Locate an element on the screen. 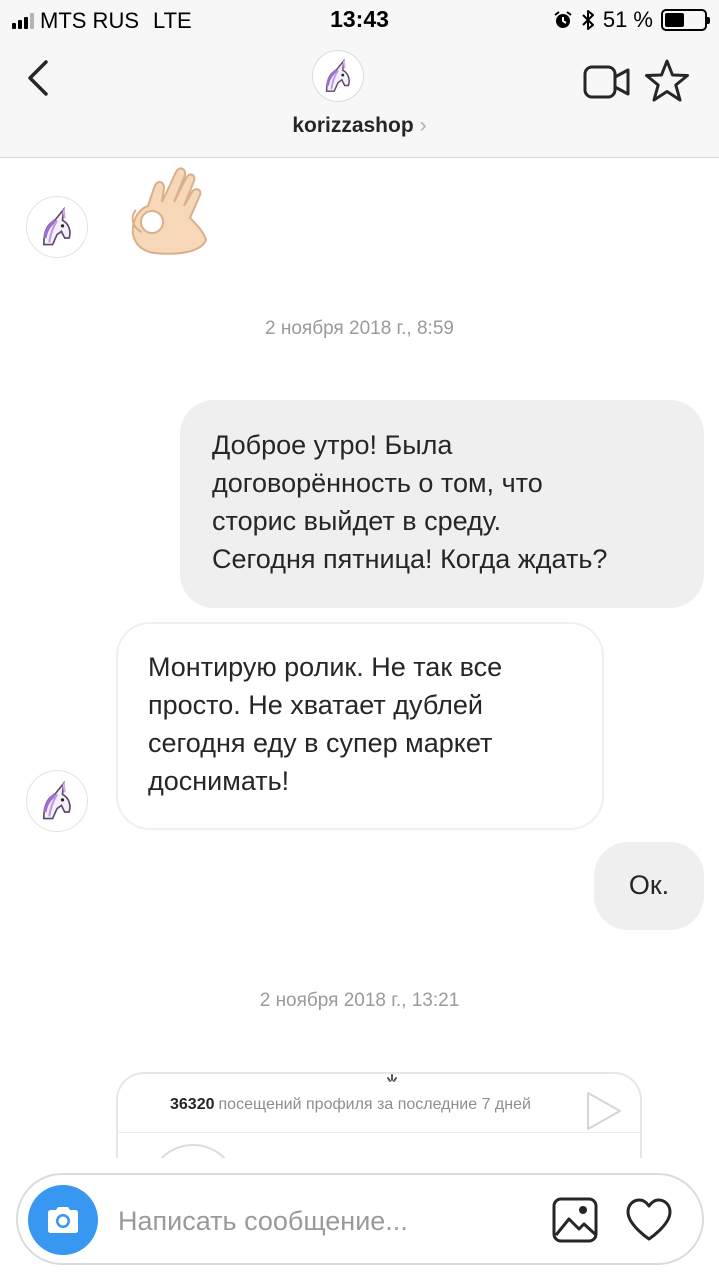 Image resolution: width=719 pixels, height=1280 pixels. header-avatar is located at coordinates (338, 76).